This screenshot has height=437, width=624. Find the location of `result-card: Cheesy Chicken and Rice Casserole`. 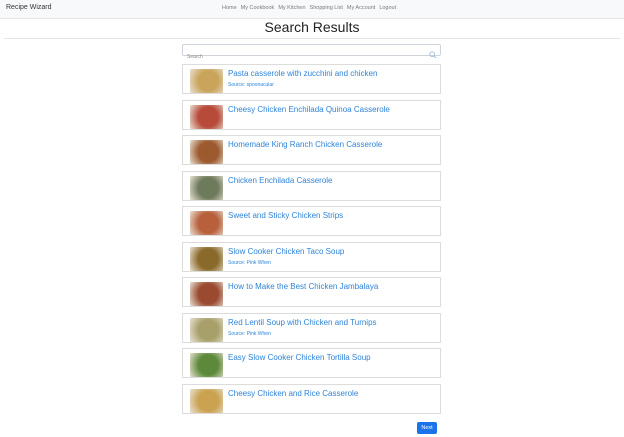

result-card: Cheesy Chicken and Rice Casserole is located at coordinates (311, 398).